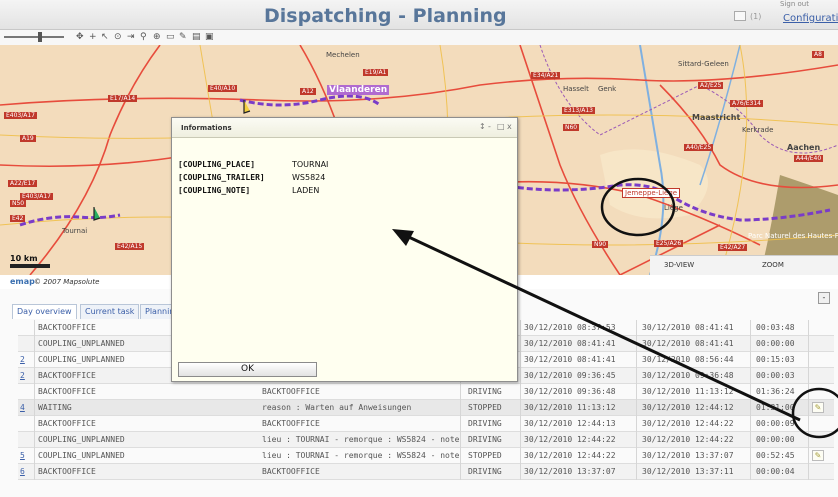 Image resolution: width=838 pixels, height=497 pixels. Describe the element at coordinates (34, 37) in the screenshot. I see `zoom-slider` at that location.